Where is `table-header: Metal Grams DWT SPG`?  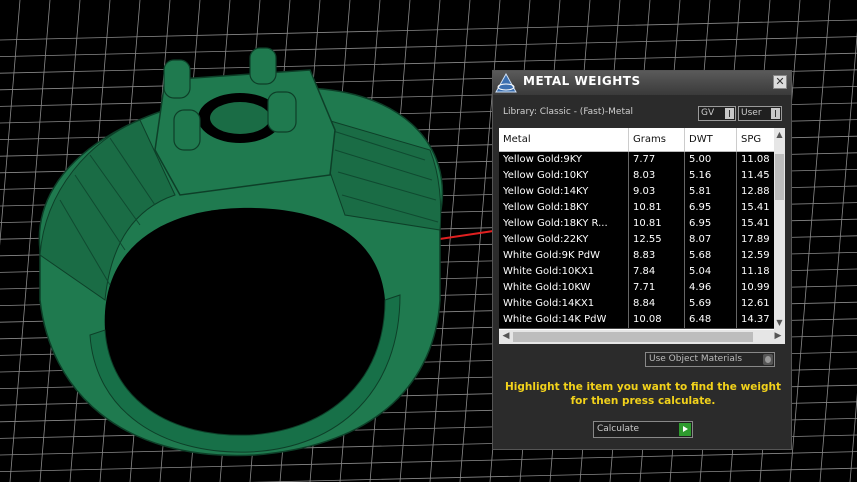 table-header: Metal Grams DWT SPG is located at coordinates (639, 140).